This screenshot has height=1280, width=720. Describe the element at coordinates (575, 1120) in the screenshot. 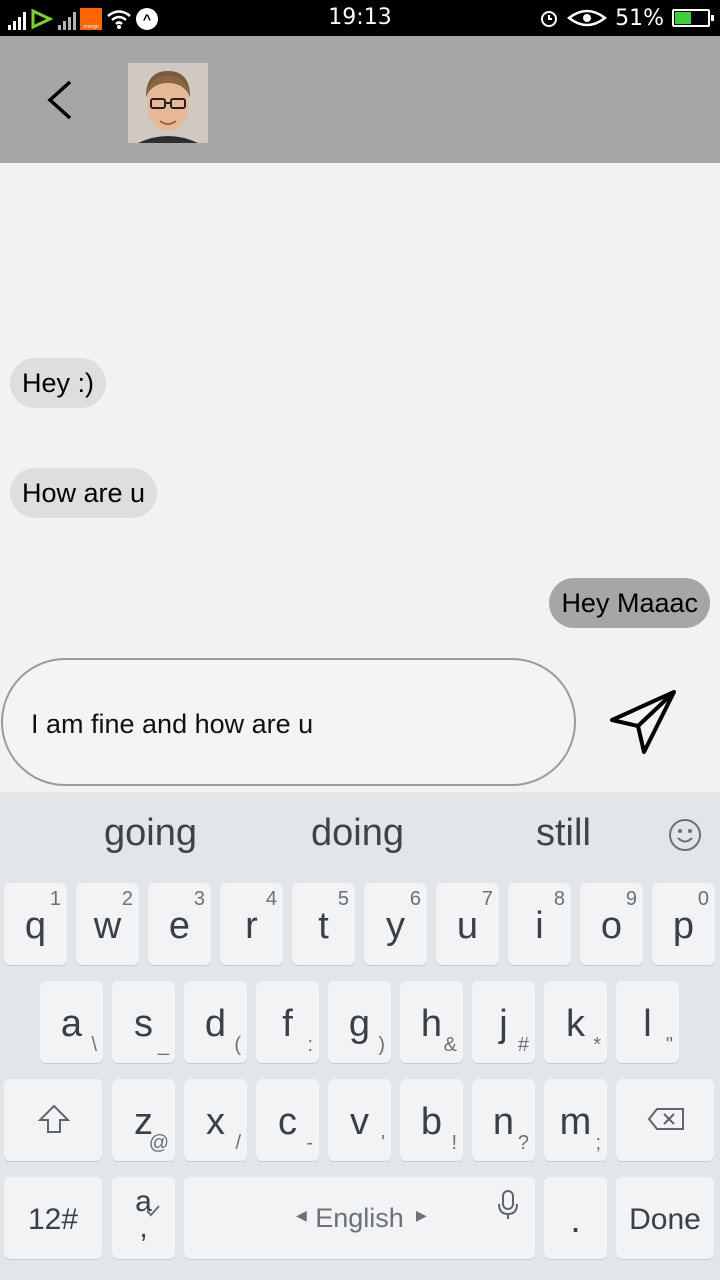

I see `key-m: m;` at that location.